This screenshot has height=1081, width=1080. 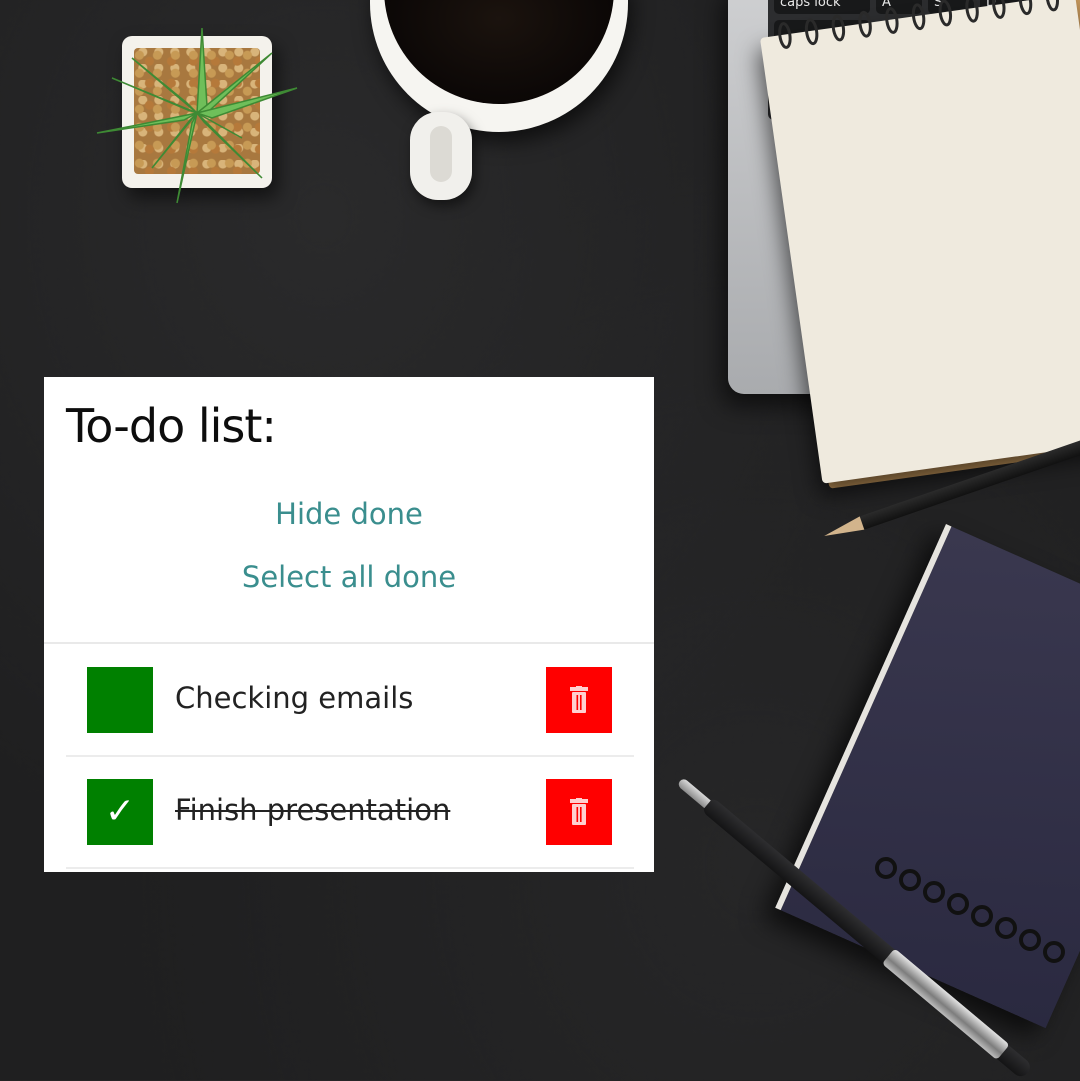 I want to click on todo-item: ✓ Finish presentation, so click(x=350, y=813).